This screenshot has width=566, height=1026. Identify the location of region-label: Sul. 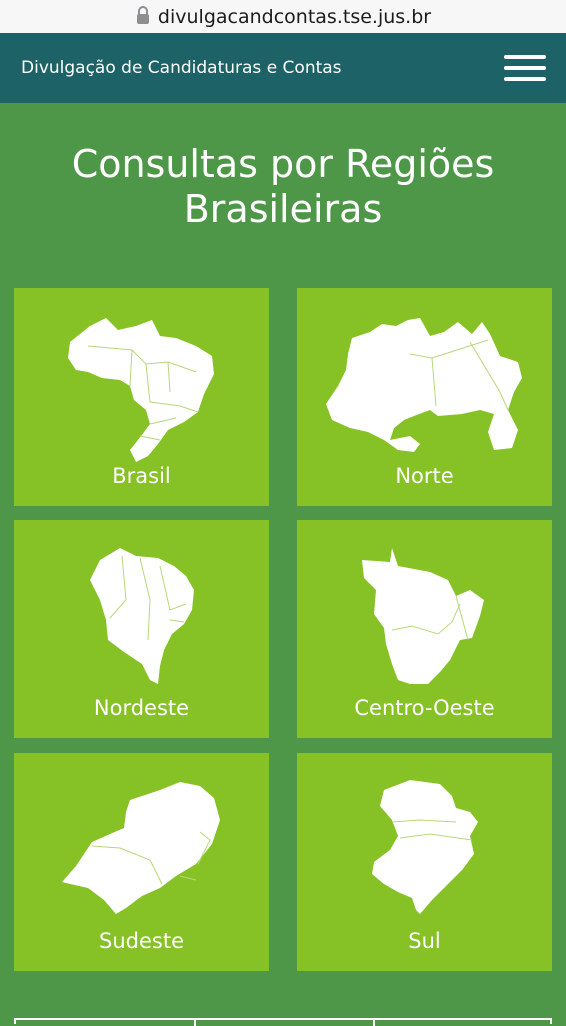
(424, 941).